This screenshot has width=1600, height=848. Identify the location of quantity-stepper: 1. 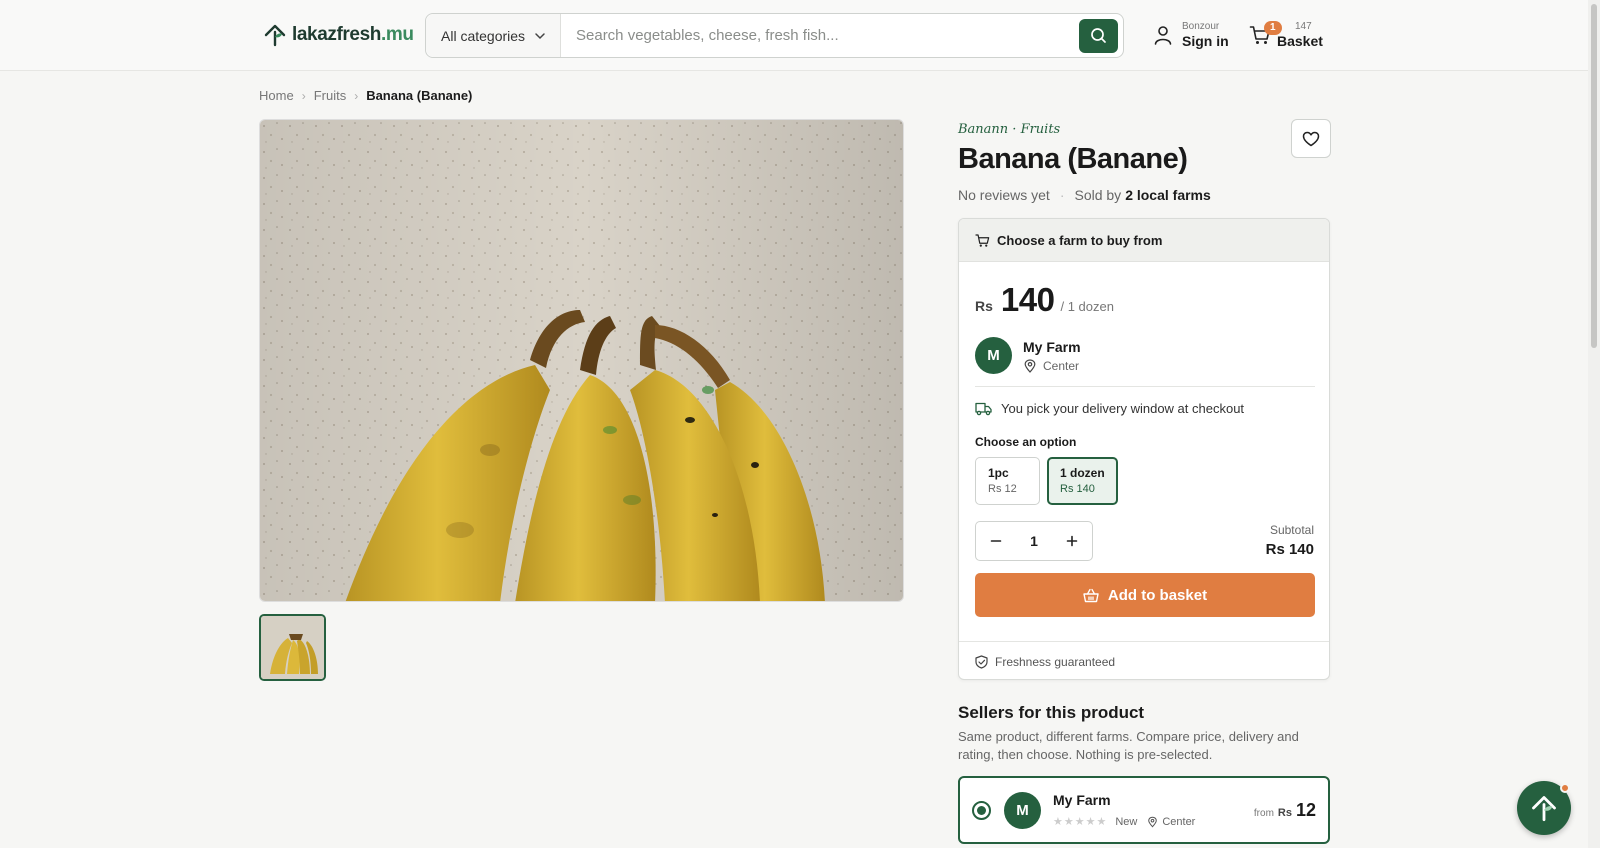
(1034, 541).